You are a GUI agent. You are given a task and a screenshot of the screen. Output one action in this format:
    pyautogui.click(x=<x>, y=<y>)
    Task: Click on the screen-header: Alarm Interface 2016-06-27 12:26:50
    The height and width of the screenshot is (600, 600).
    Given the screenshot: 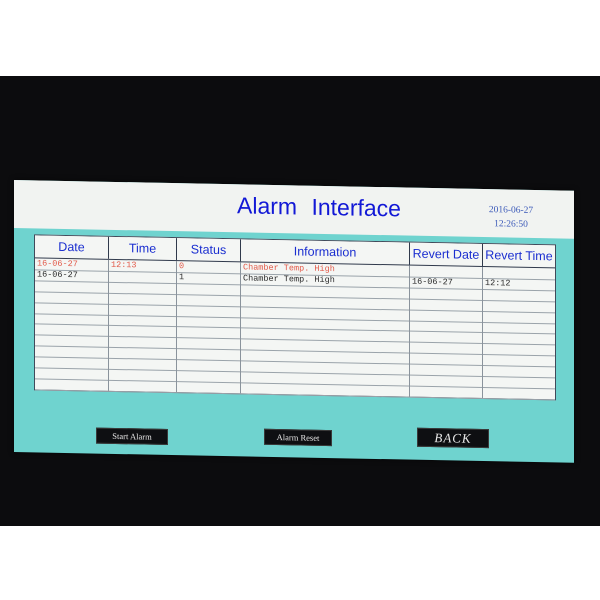 What is the action you would take?
    pyautogui.click(x=294, y=209)
    